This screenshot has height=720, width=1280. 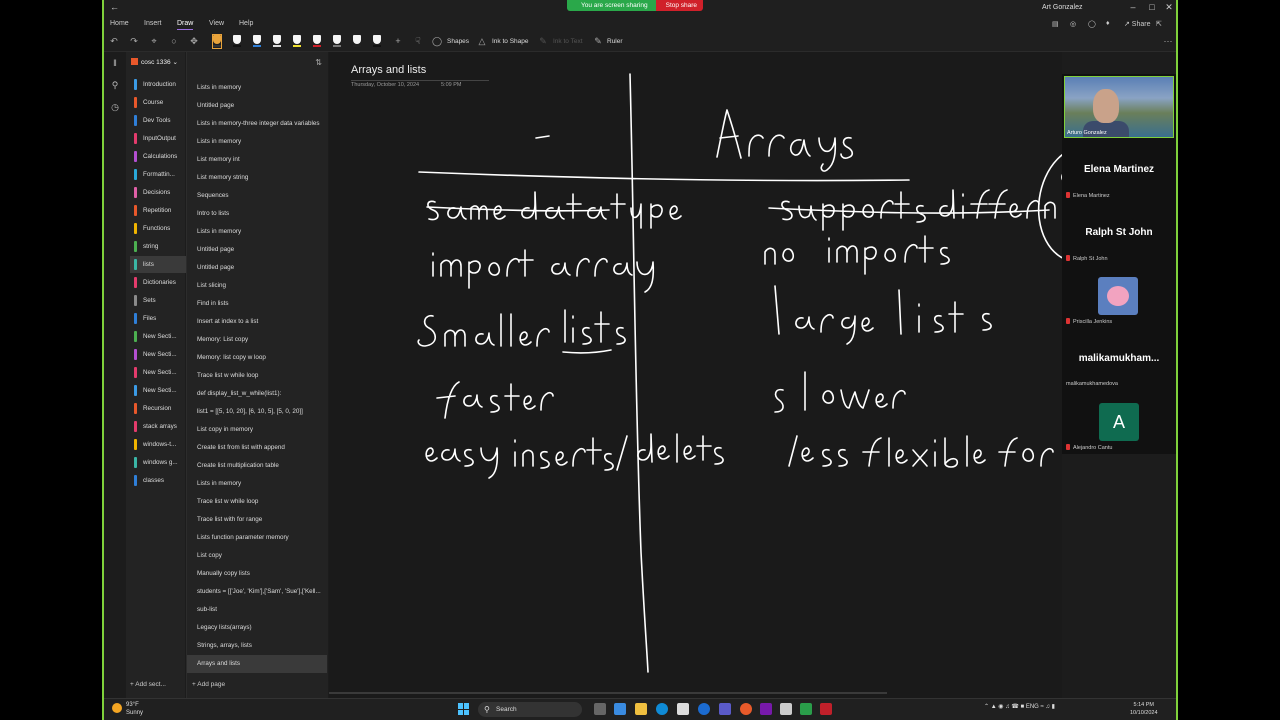 I want to click on horizontal-scrollbar, so click(x=608, y=693).